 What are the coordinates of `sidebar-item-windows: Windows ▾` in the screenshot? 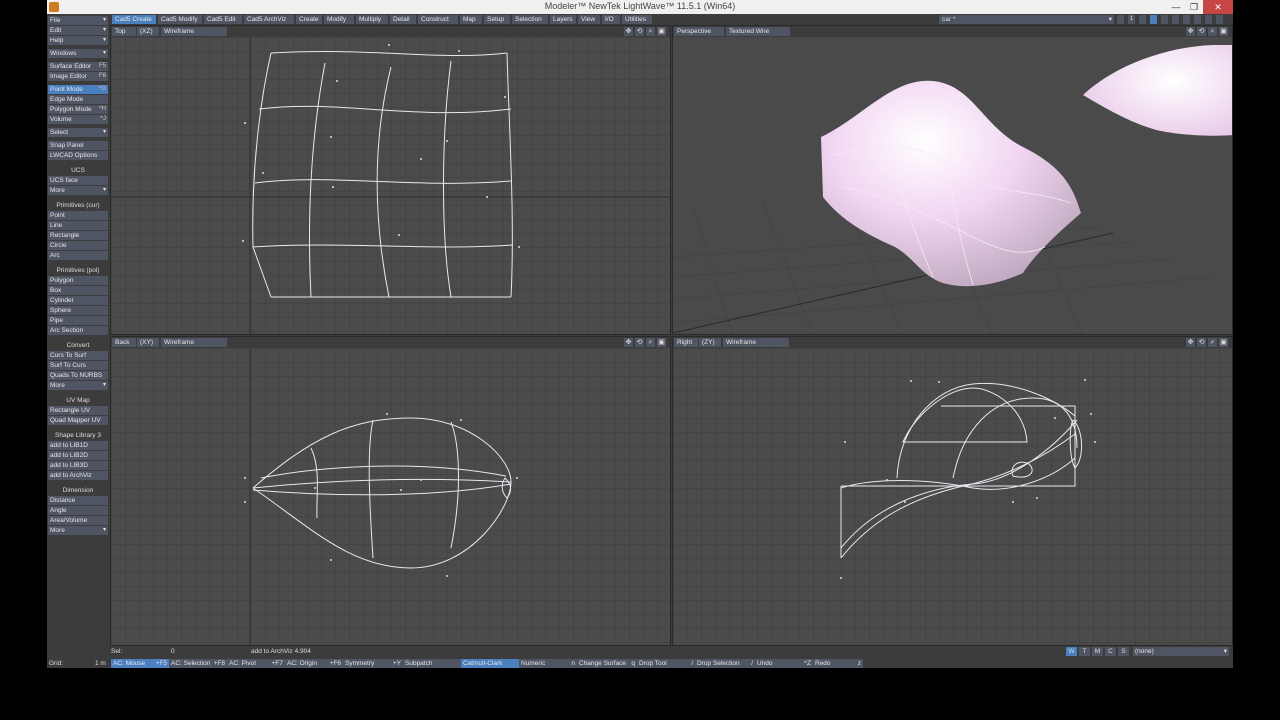 It's located at (78, 53).